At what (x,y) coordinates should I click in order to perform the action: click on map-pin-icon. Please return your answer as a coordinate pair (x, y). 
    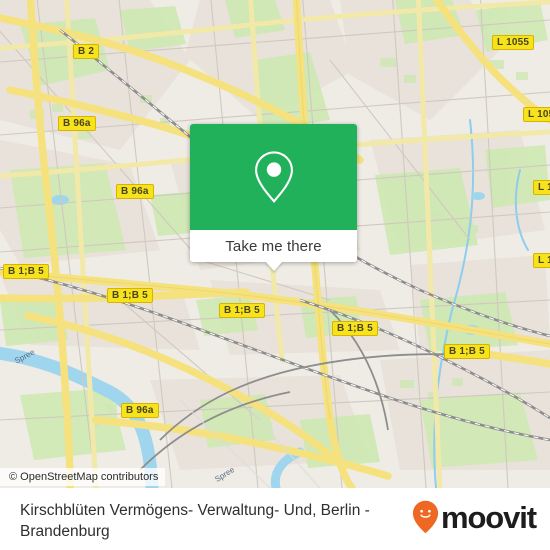
    Looking at the image, I should click on (273, 177).